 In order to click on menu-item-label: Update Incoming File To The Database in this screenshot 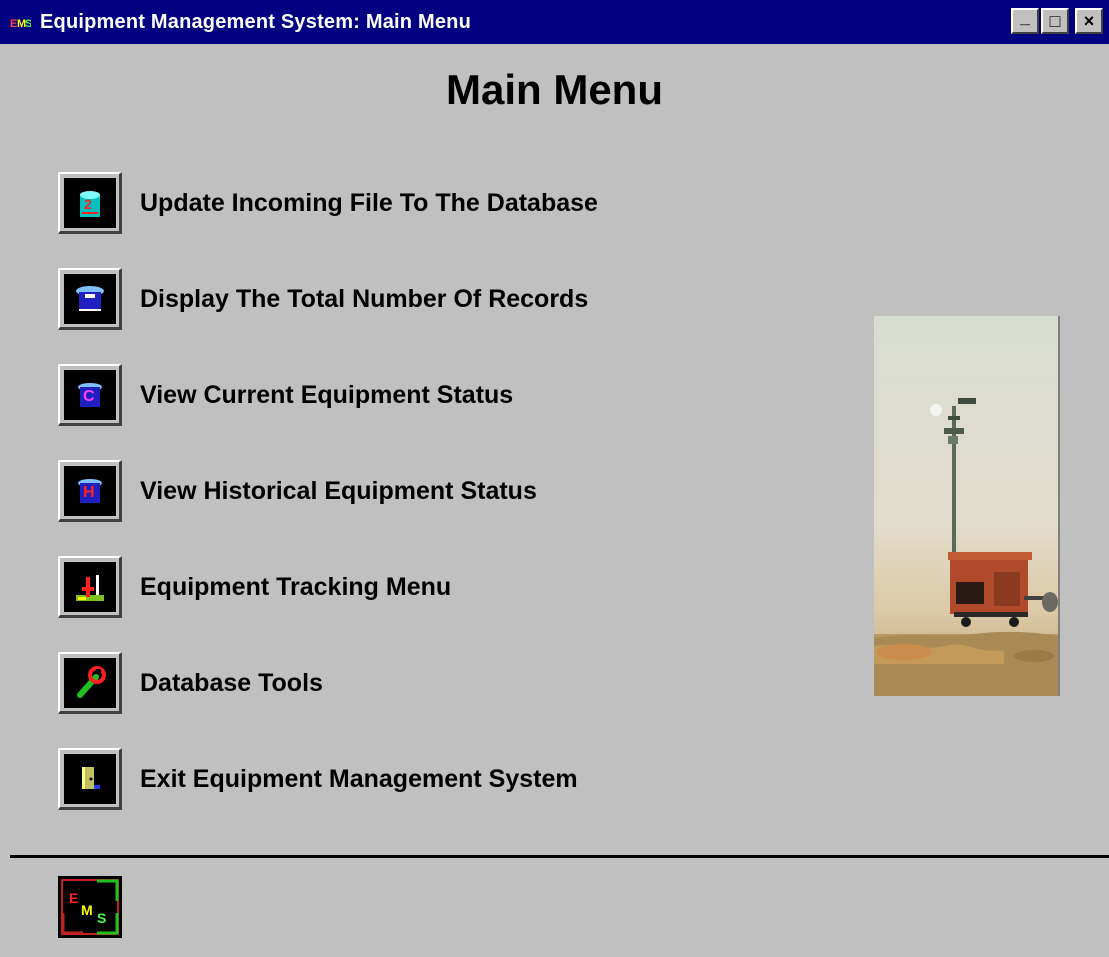, I will do `click(369, 203)`.